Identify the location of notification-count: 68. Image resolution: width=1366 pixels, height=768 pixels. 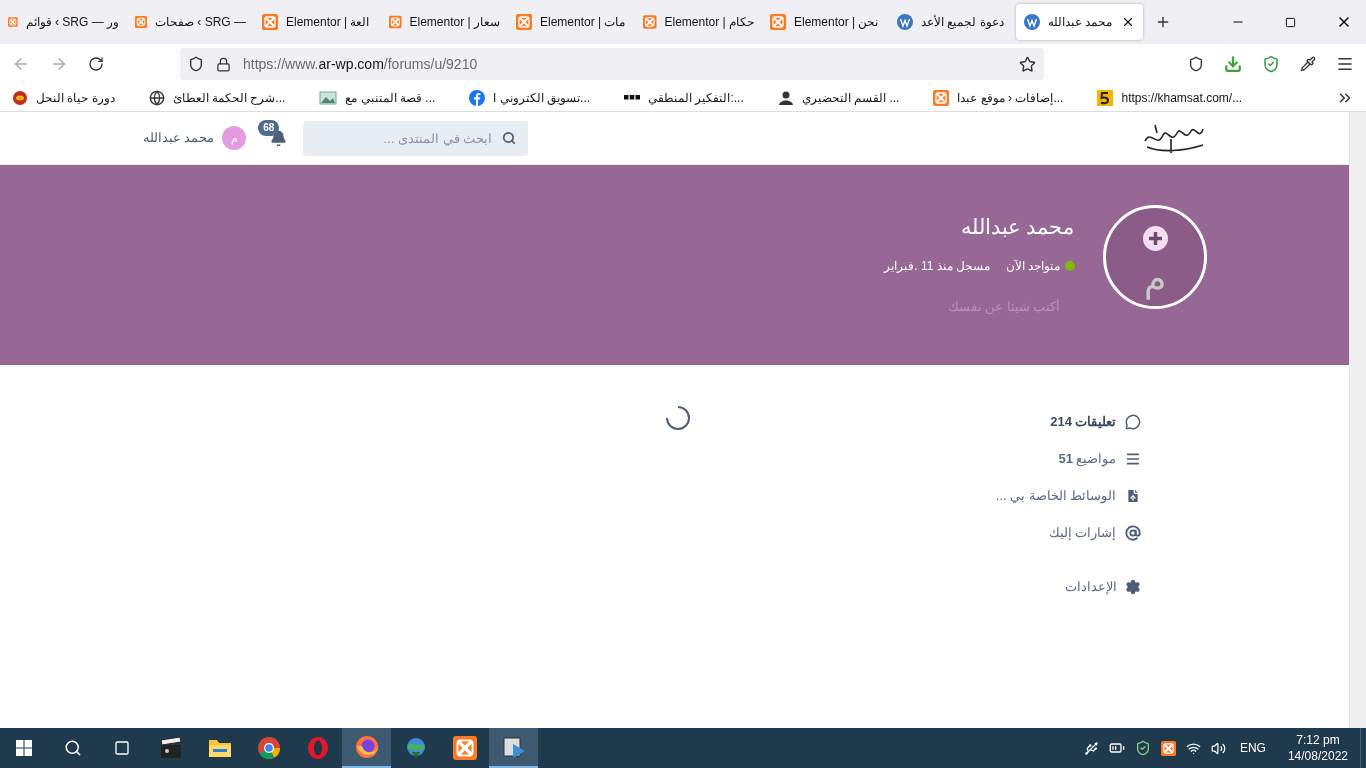
(269, 127).